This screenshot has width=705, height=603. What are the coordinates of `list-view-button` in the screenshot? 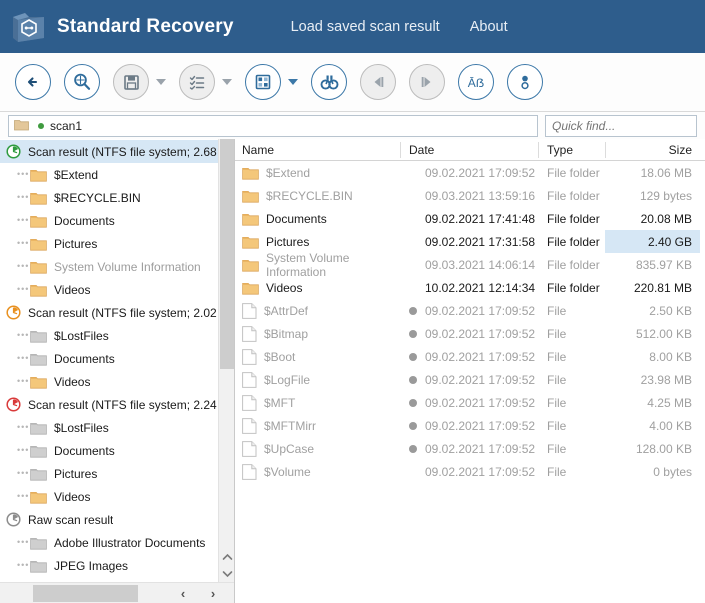 It's located at (197, 82).